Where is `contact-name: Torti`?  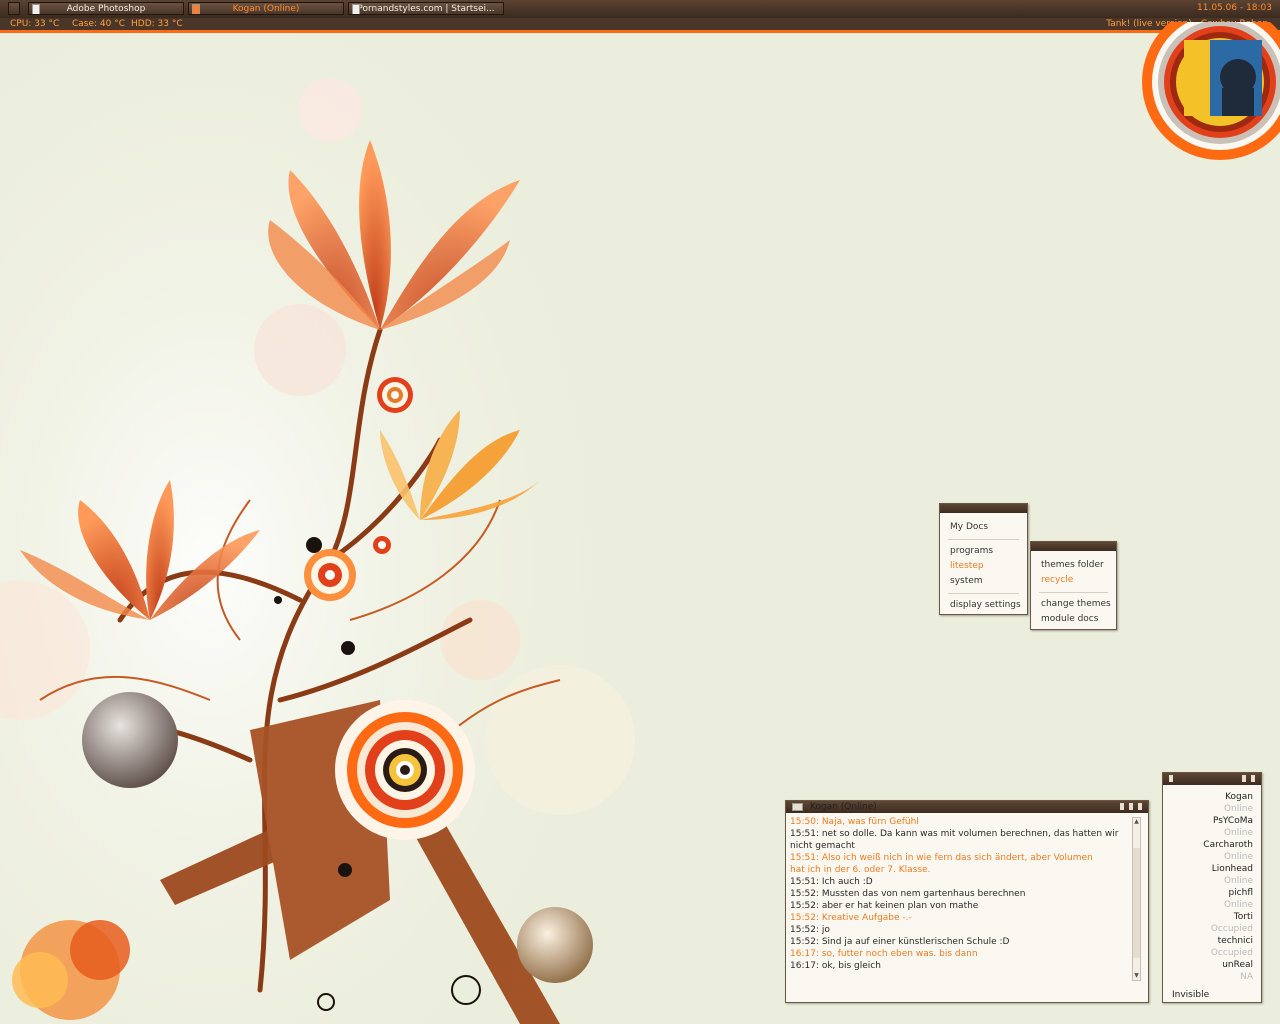
contact-name: Torti is located at coordinates (1228, 917).